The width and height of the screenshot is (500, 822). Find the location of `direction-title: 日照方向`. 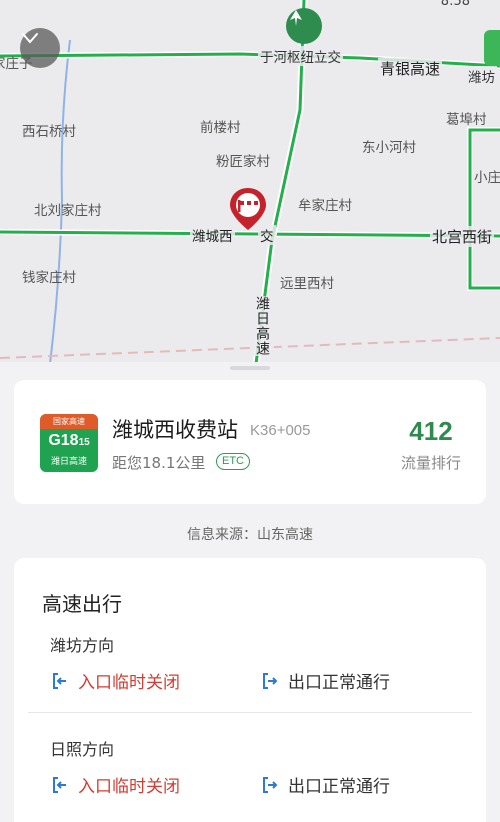

direction-title: 日照方向 is located at coordinates (82, 749).